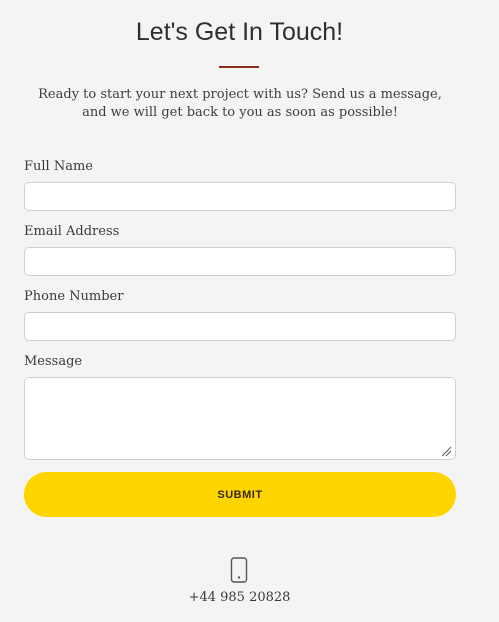 This screenshot has width=499, height=622. What do you see at coordinates (240, 418) in the screenshot?
I see `message-textarea` at bounding box center [240, 418].